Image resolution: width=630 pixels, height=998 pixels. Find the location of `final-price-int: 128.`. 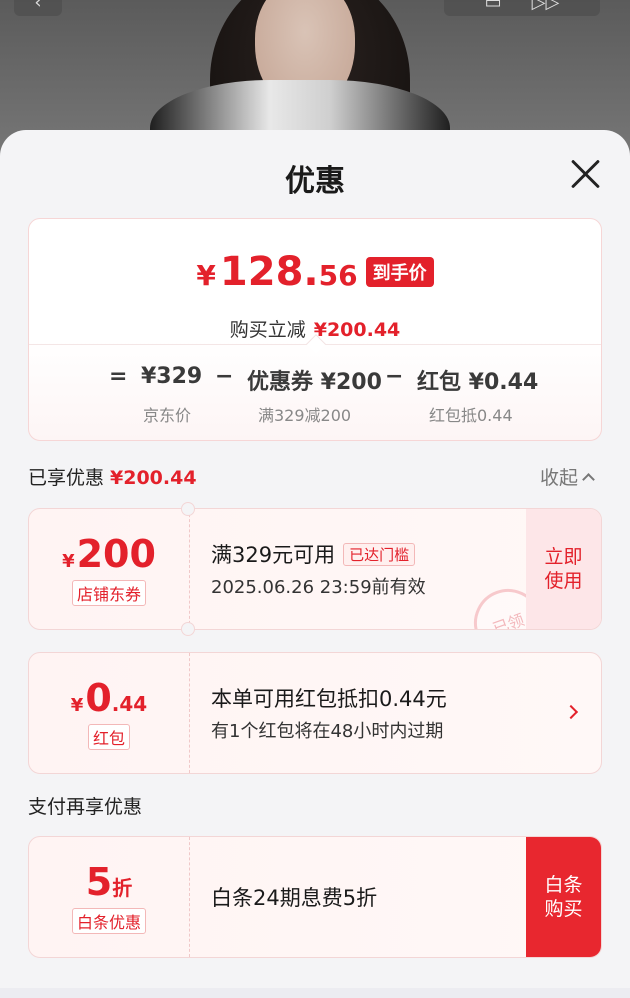

final-price-int: 128. is located at coordinates (269, 272).